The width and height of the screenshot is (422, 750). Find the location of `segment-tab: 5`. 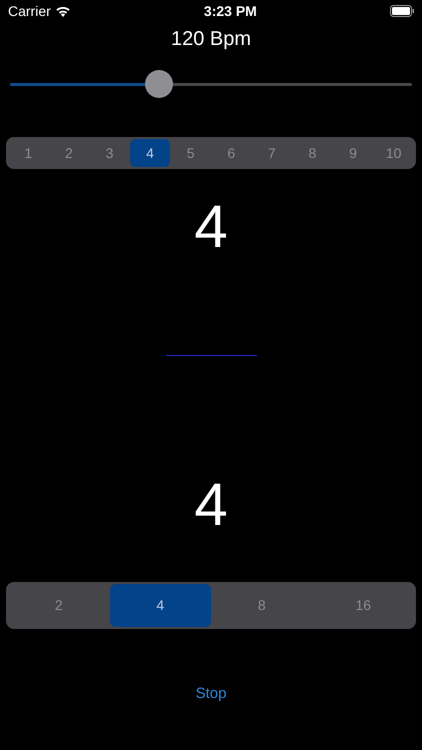

segment-tab: 5 is located at coordinates (190, 153).